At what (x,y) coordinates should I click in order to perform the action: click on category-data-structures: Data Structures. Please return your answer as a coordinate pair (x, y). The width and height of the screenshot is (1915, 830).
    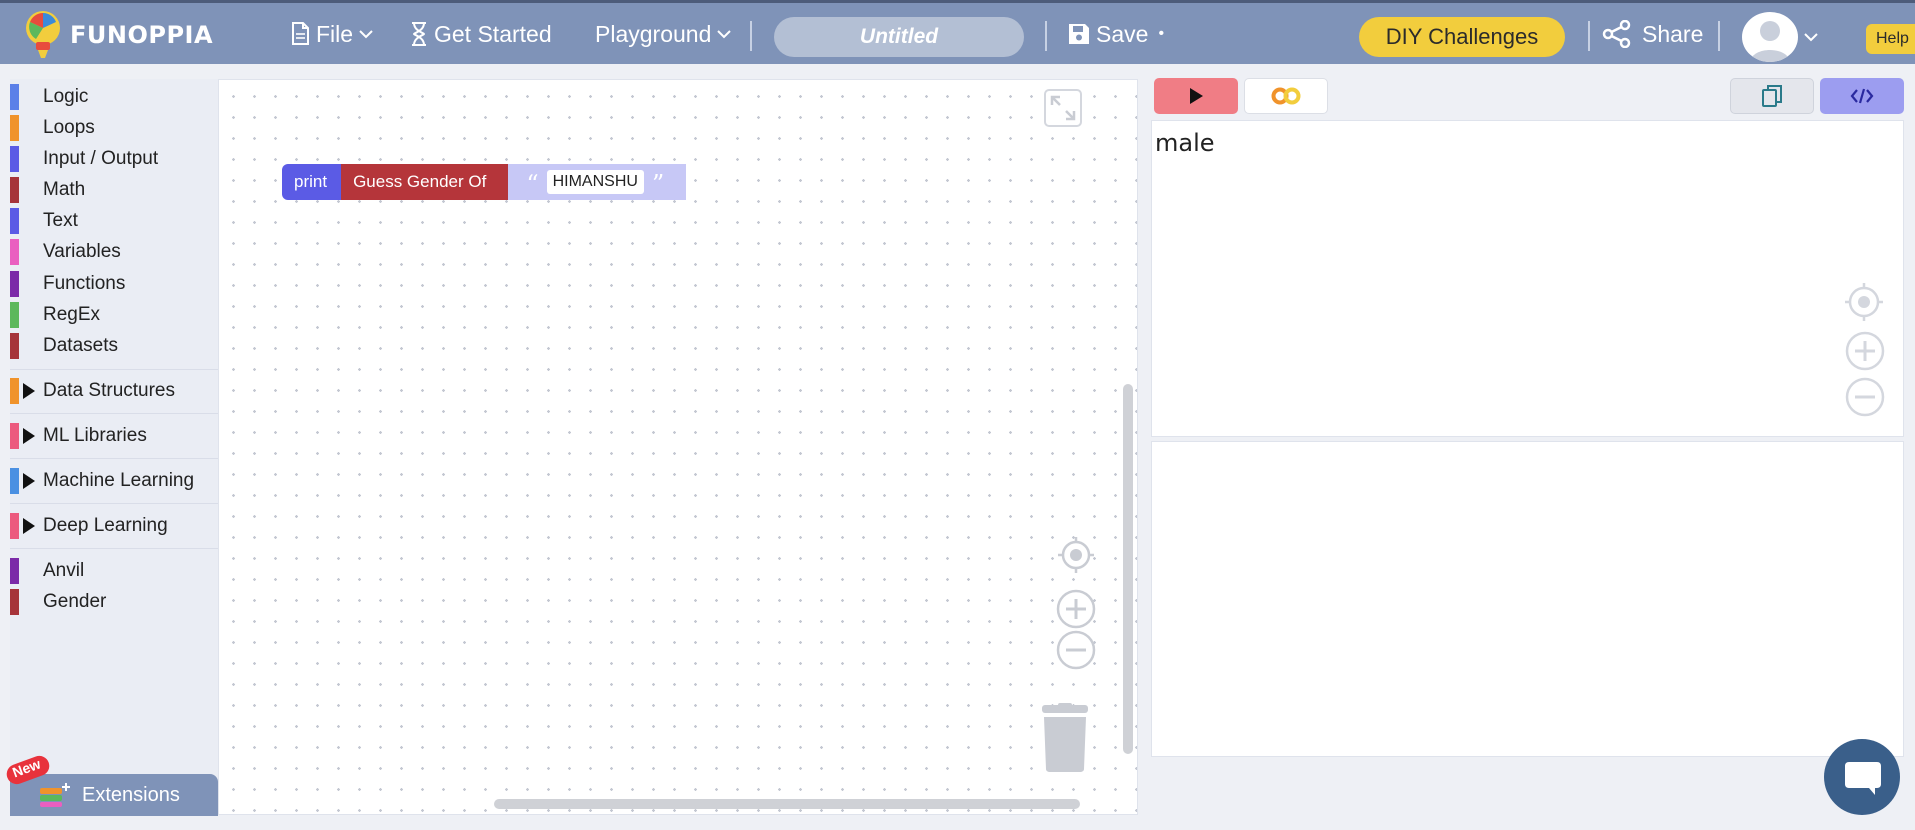
    Looking at the image, I should click on (92, 391).